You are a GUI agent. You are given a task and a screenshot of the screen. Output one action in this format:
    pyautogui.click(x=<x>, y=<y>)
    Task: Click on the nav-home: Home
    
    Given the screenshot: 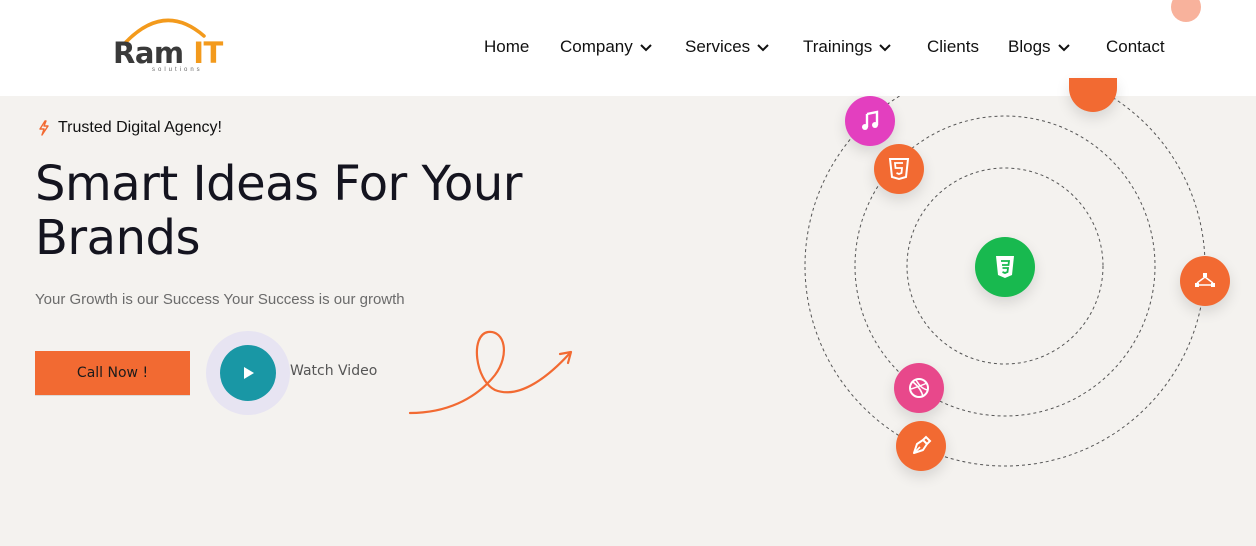 What is the action you would take?
    pyautogui.click(x=506, y=47)
    